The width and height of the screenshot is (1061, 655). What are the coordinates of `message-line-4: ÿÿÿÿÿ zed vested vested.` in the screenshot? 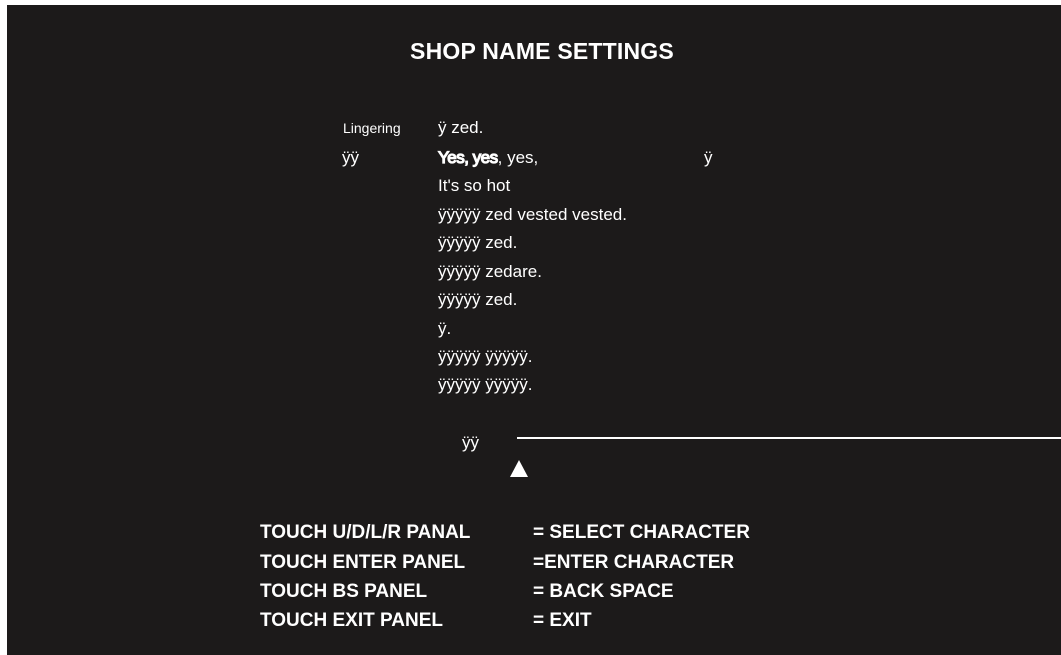 It's located at (532, 214).